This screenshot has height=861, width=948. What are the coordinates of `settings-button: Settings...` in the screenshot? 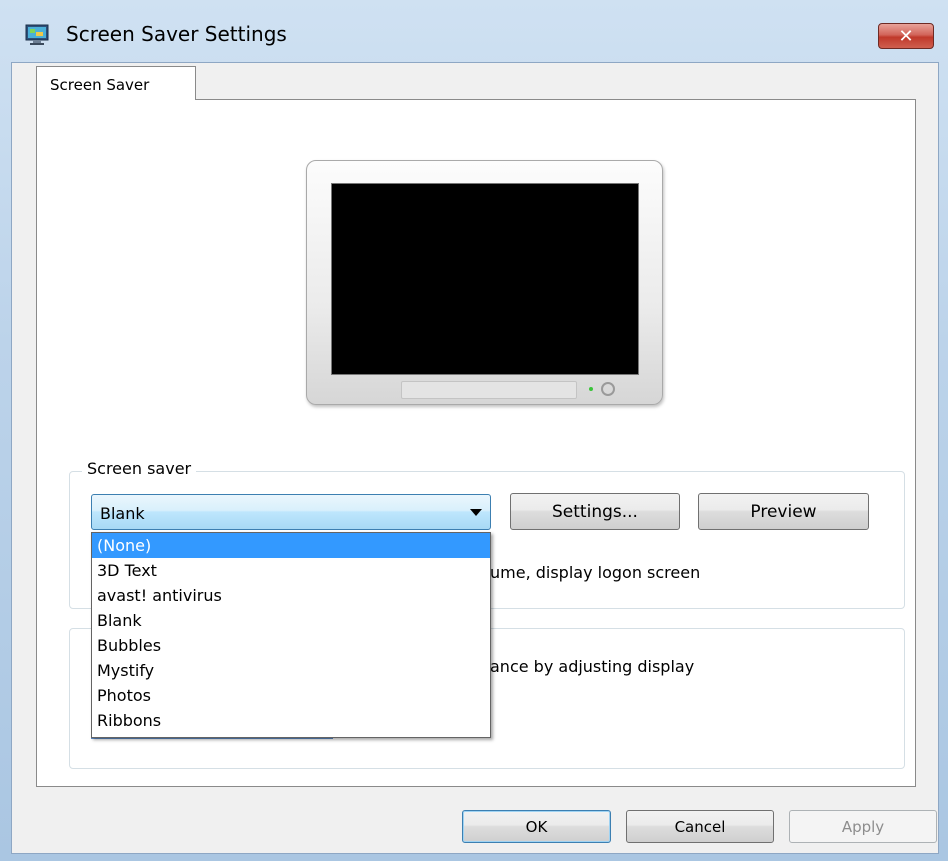 It's located at (595, 511).